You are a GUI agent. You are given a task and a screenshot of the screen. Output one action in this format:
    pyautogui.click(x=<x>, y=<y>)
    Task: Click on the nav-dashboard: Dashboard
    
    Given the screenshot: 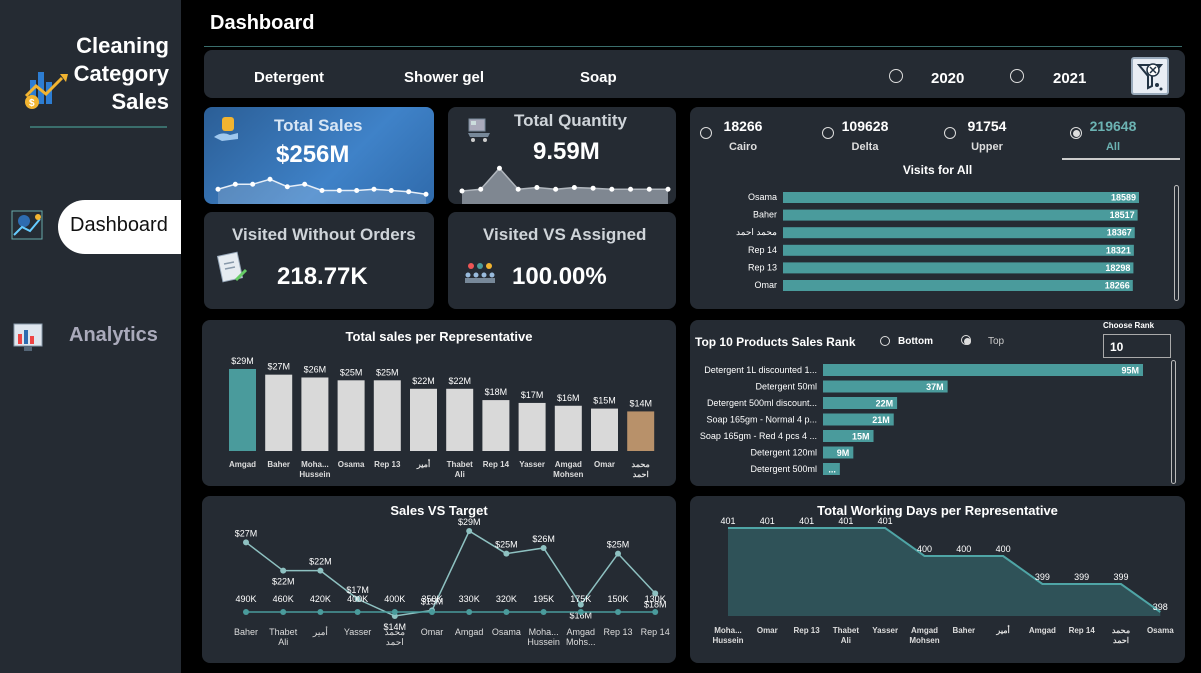 What is the action you would take?
    pyautogui.click(x=119, y=227)
    